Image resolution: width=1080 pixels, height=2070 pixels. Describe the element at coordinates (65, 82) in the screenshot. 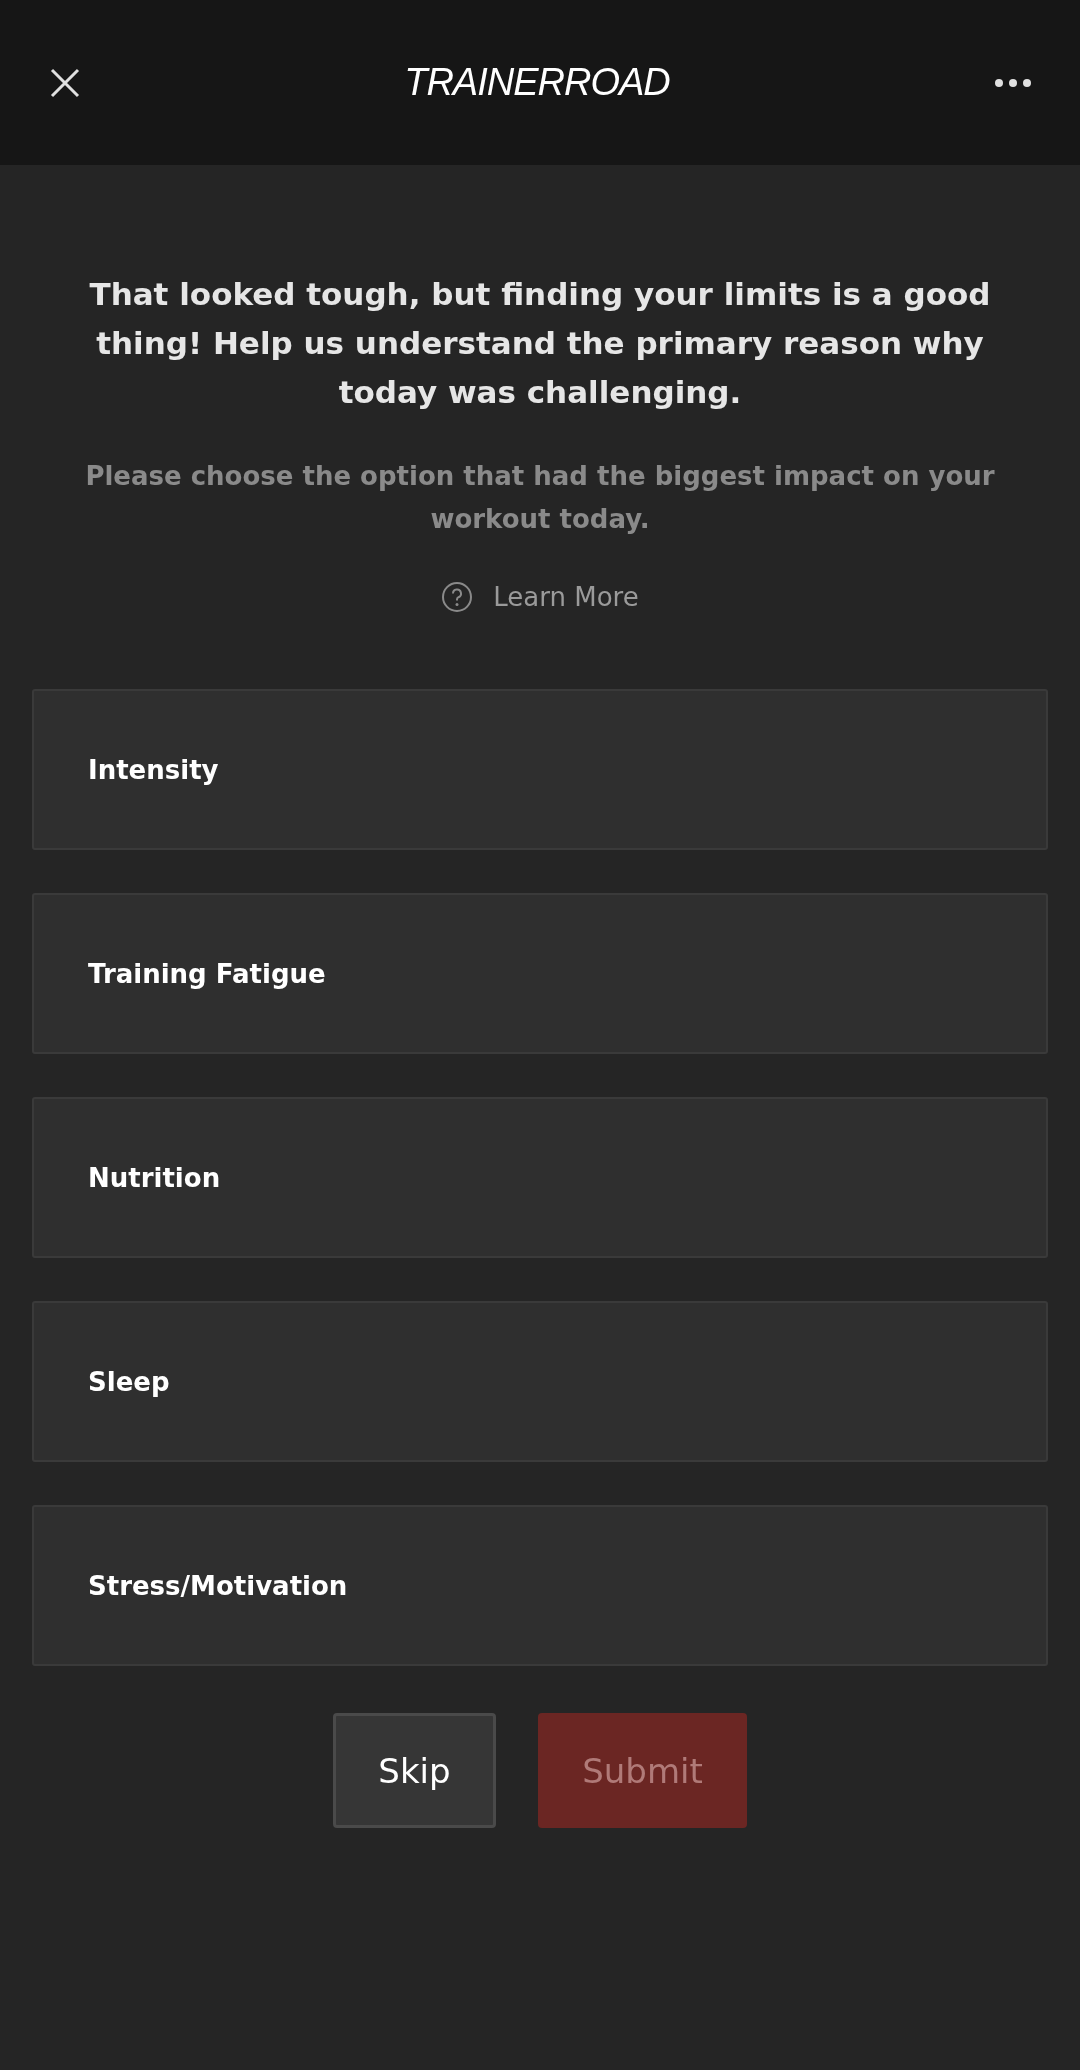

I see `close-icon` at that location.